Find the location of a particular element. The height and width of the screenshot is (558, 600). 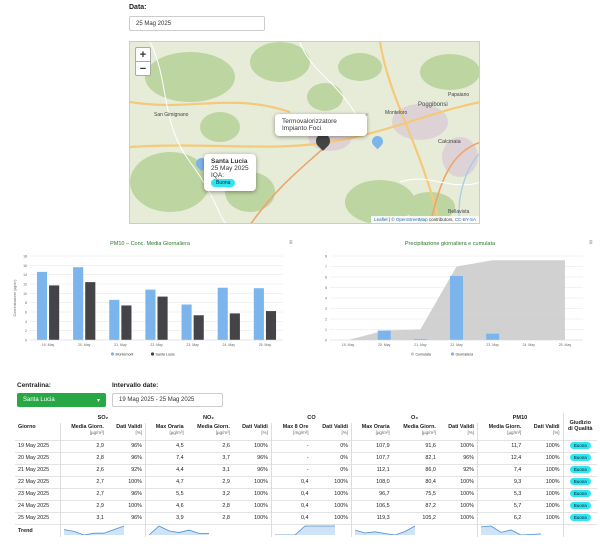

osm-link: © OpenStreetMap is located at coordinates (409, 219).